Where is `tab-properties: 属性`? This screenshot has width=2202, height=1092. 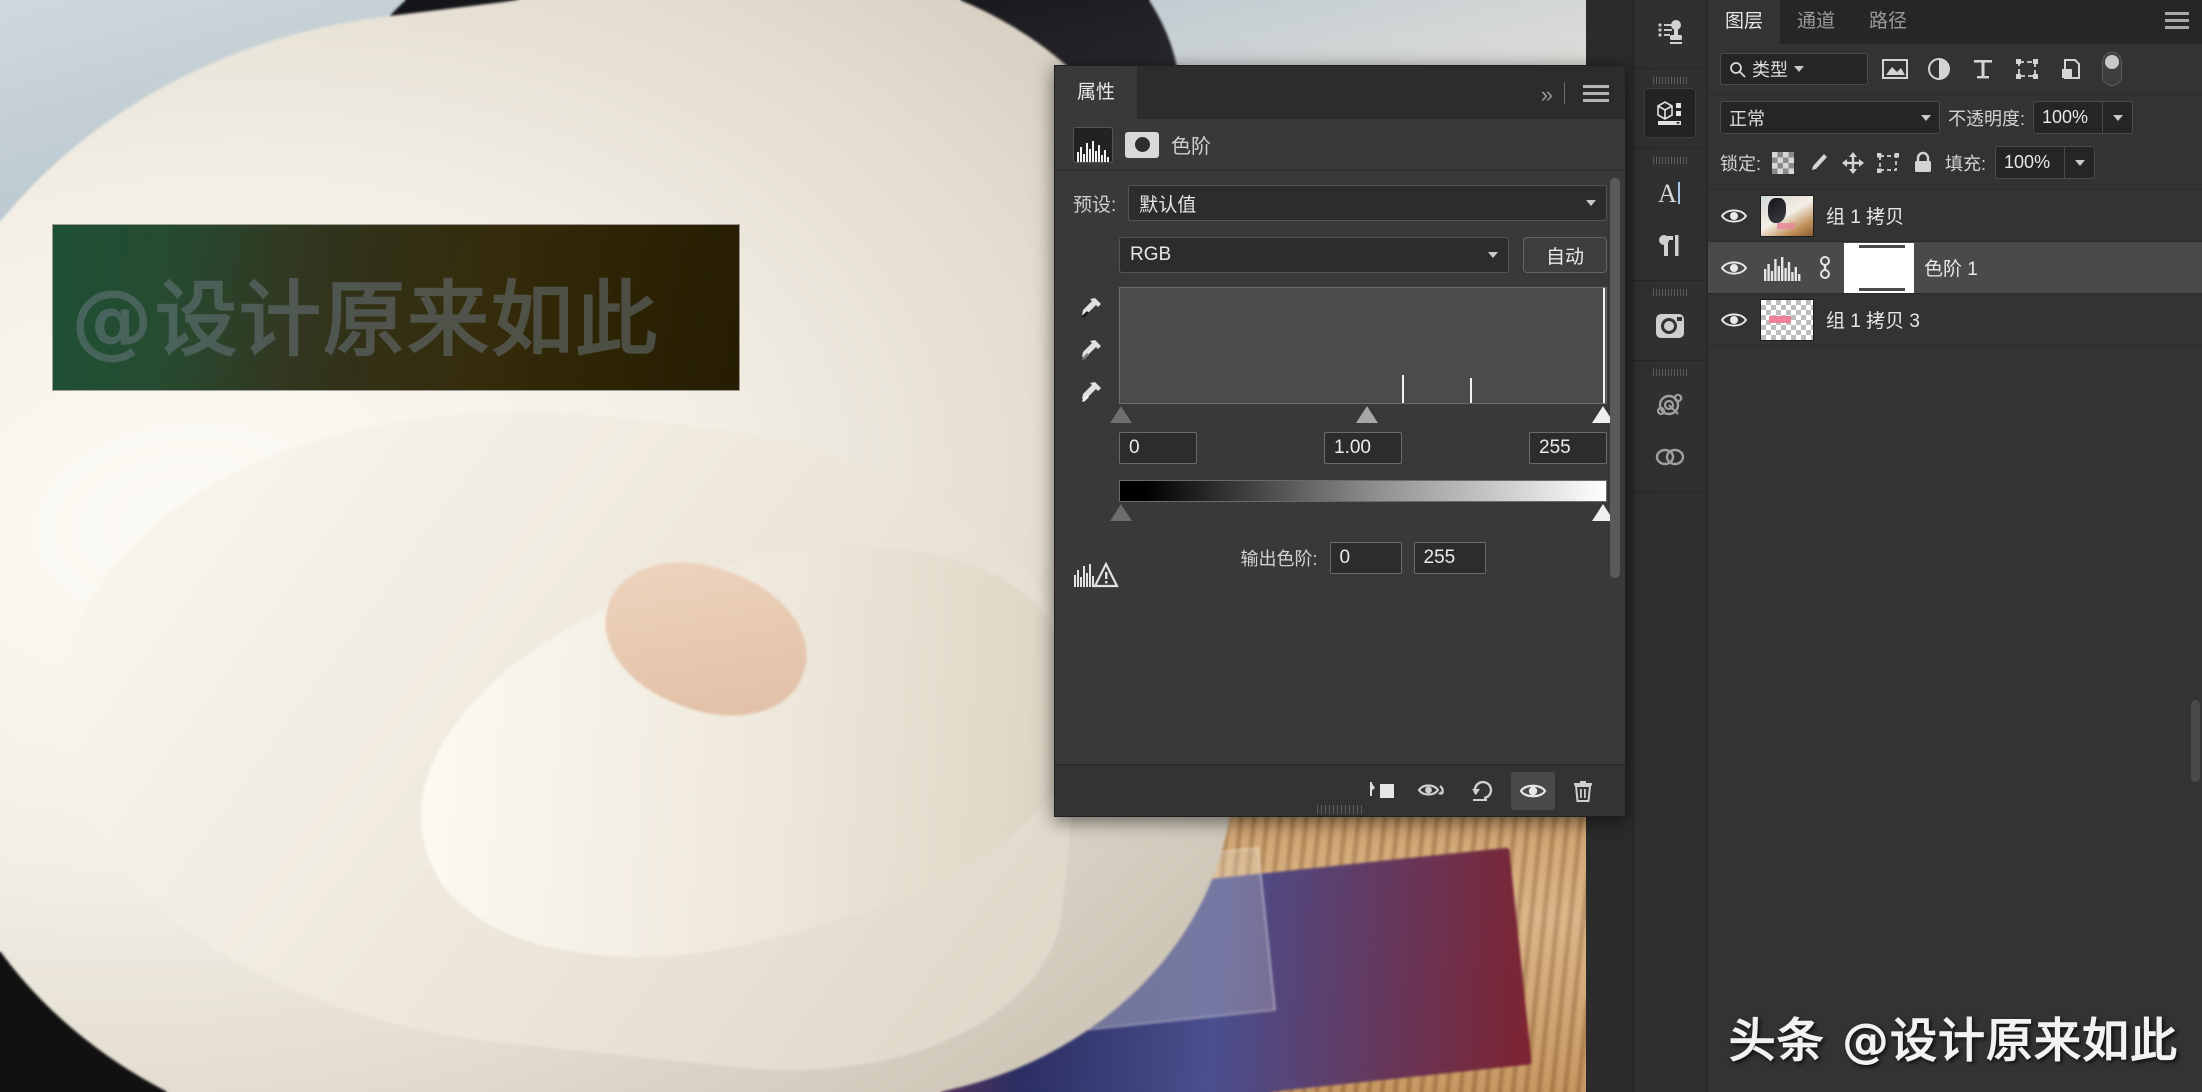
tab-properties: 属性 is located at coordinates (1096, 92).